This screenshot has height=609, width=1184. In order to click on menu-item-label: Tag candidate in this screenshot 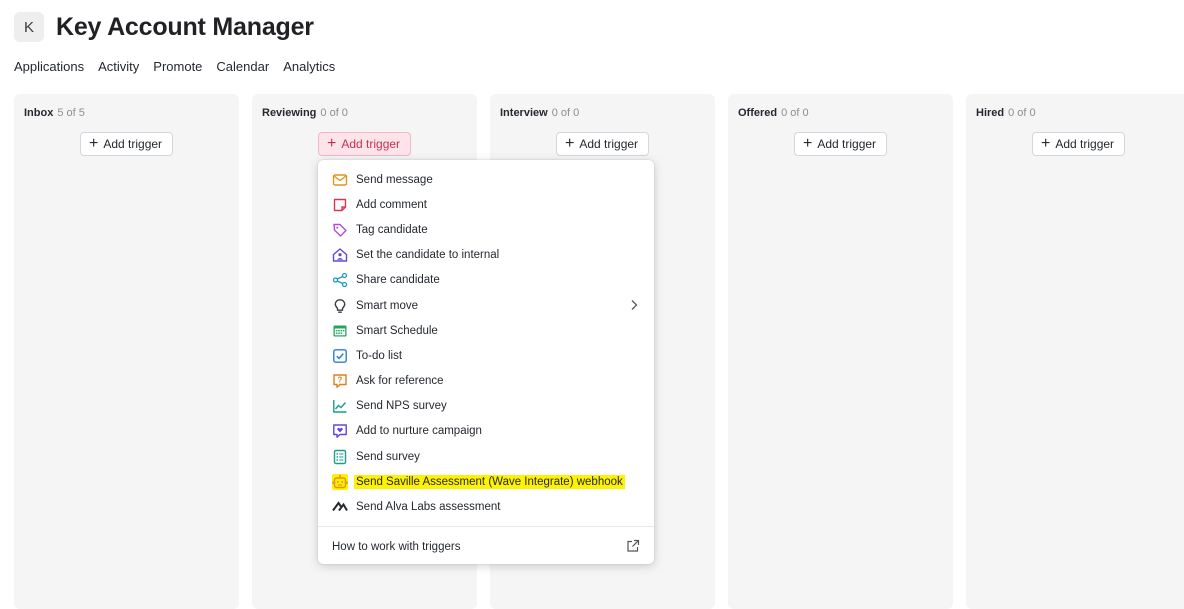, I will do `click(392, 229)`.